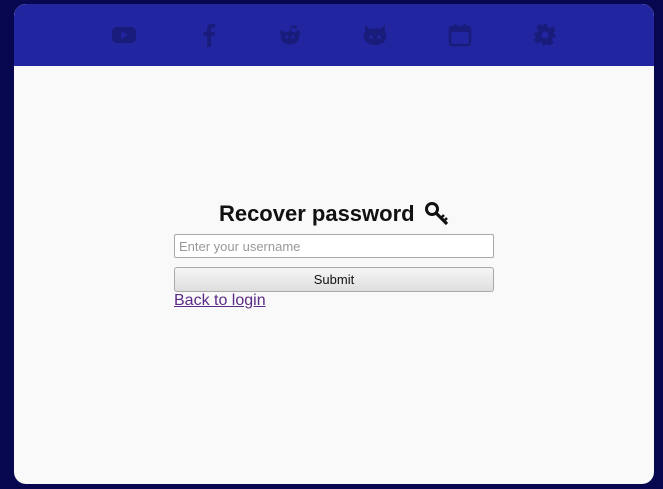 The height and width of the screenshot is (489, 663). Describe the element at coordinates (316, 213) in the screenshot. I see `page-title: Recover password` at that location.